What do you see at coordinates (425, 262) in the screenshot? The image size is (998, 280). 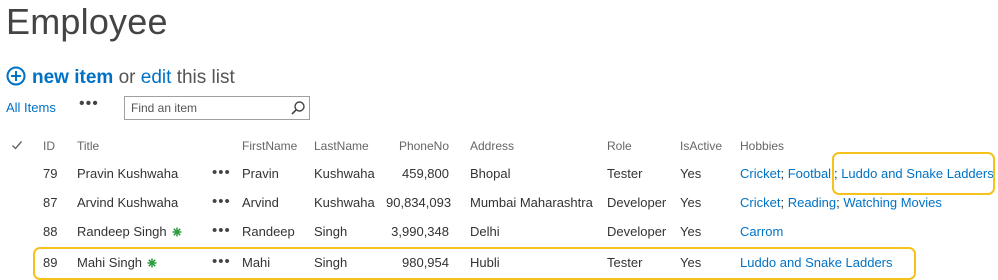 I see `cell-phoneno: 980,954` at bounding box center [425, 262].